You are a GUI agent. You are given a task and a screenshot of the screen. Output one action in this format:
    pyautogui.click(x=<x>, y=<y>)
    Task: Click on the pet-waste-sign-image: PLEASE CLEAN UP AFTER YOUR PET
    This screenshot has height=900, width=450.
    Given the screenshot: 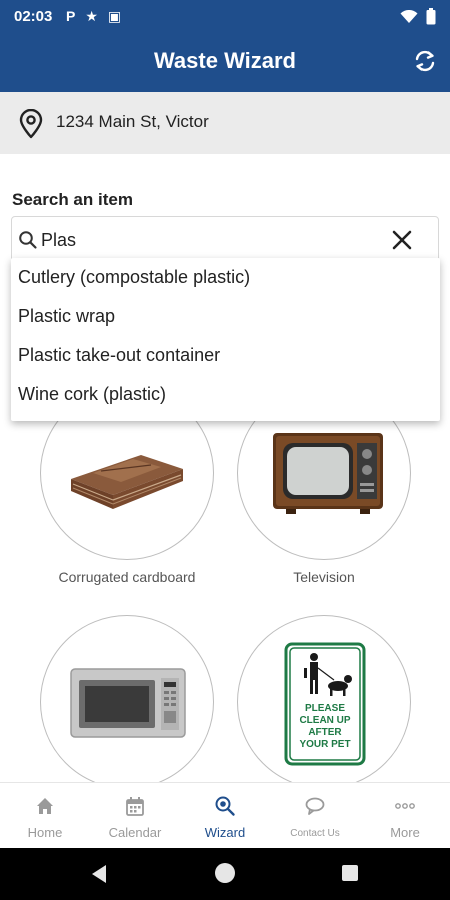 What is the action you would take?
    pyautogui.click(x=325, y=704)
    